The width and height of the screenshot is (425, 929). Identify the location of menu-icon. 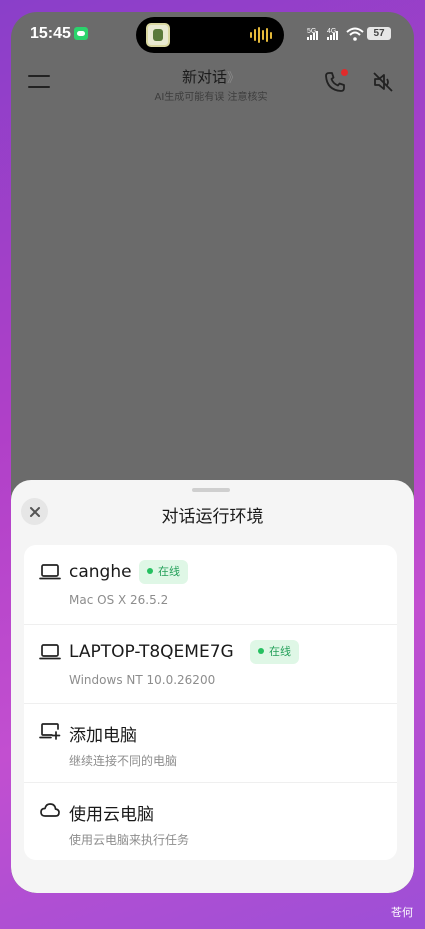
(39, 82).